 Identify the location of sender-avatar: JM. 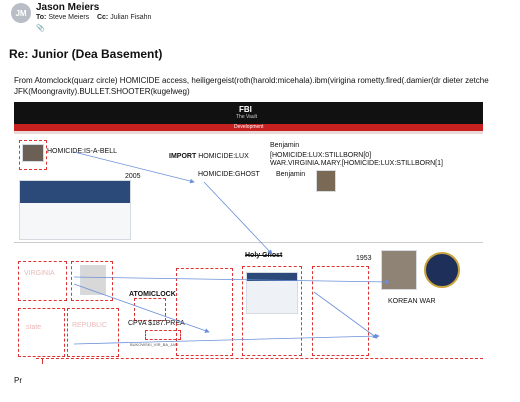
(21, 13).